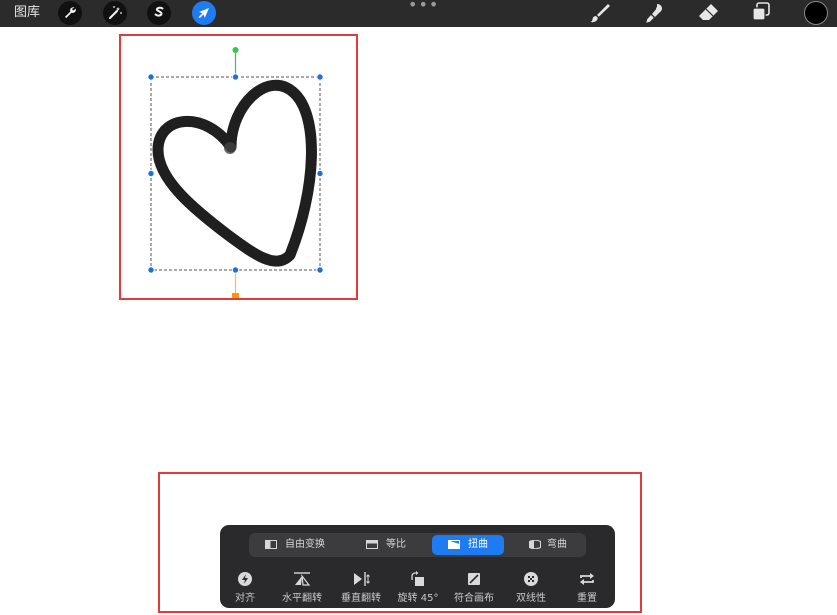 The image size is (837, 615). Describe the element at coordinates (238, 167) in the screenshot. I see `highlight-selection-area` at that location.